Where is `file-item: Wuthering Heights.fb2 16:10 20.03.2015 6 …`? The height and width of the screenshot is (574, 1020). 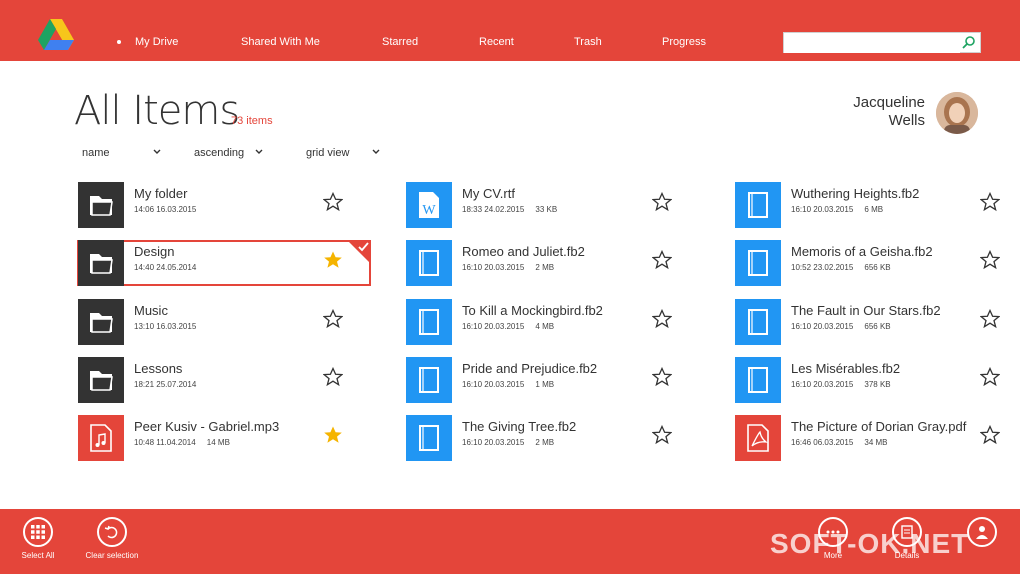 file-item: Wuthering Heights.fb2 16:10 20.03.2015 6 … is located at coordinates (877, 206).